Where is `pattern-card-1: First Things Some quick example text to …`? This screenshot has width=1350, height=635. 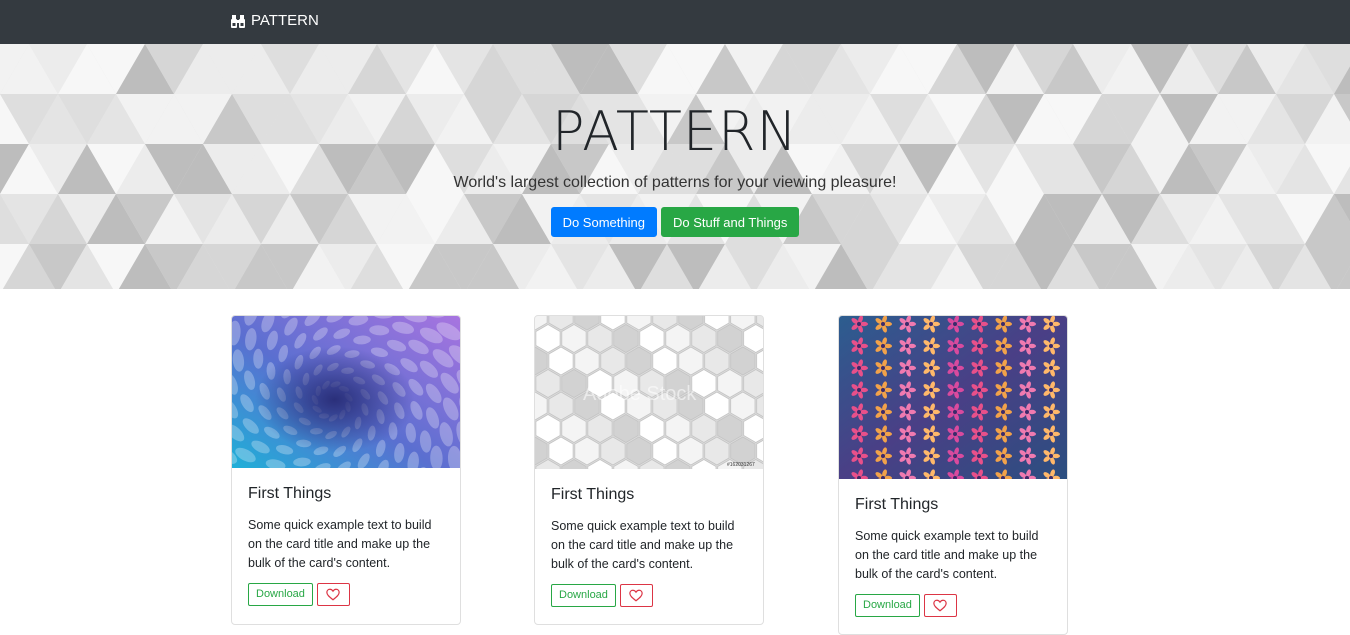 pattern-card-1: First Things Some quick example text to … is located at coordinates (346, 470).